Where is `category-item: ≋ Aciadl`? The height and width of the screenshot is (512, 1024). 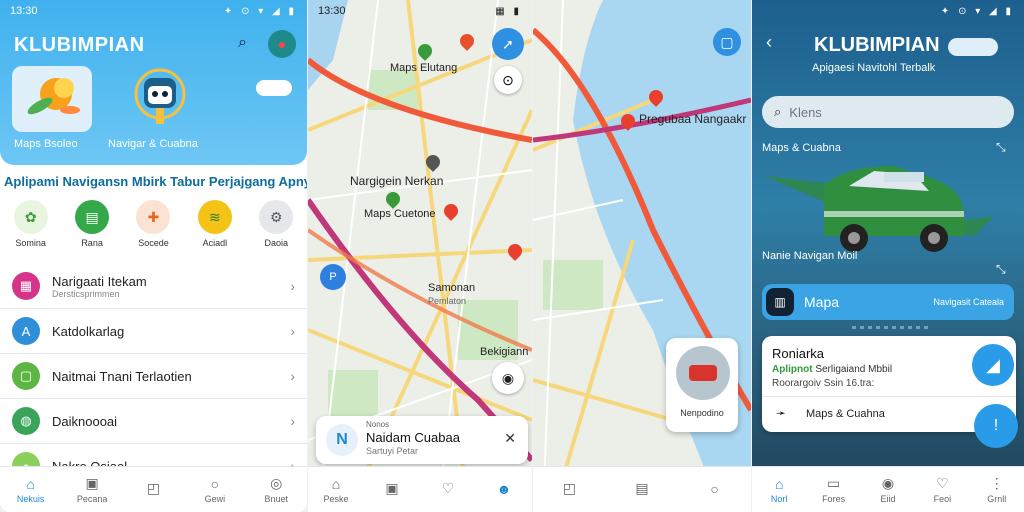
category-item: ≋ Aciadl is located at coordinates (215, 224).